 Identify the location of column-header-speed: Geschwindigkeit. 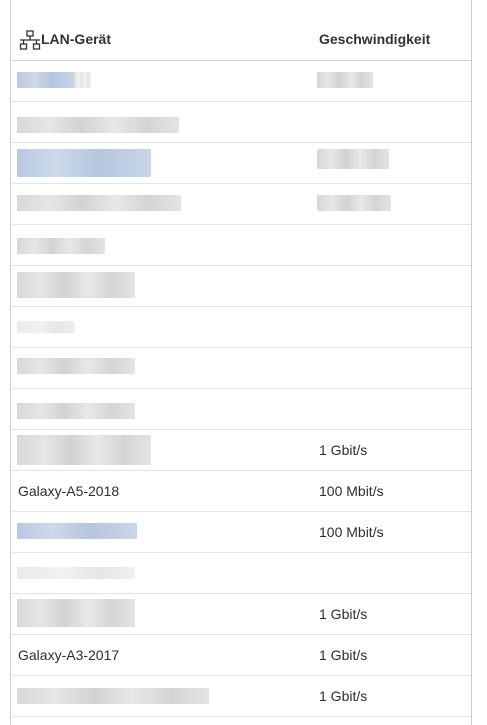
(374, 39).